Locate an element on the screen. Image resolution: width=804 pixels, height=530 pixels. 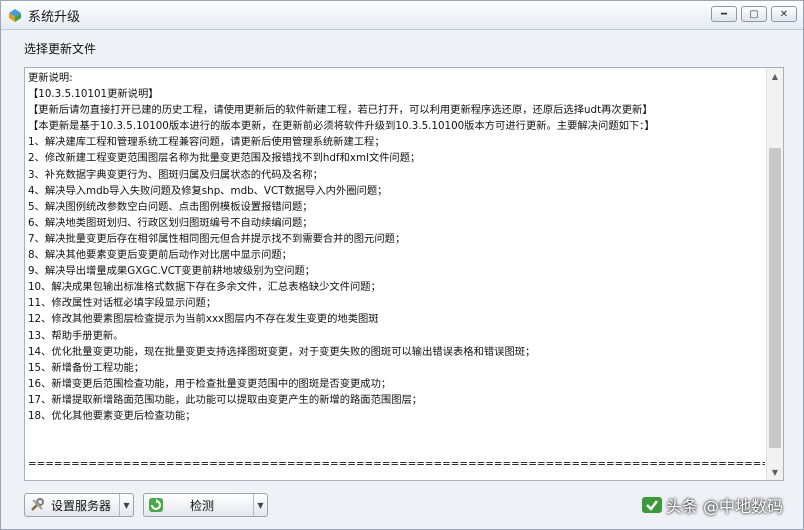
maximize-button: ▢ is located at coordinates (754, 14).